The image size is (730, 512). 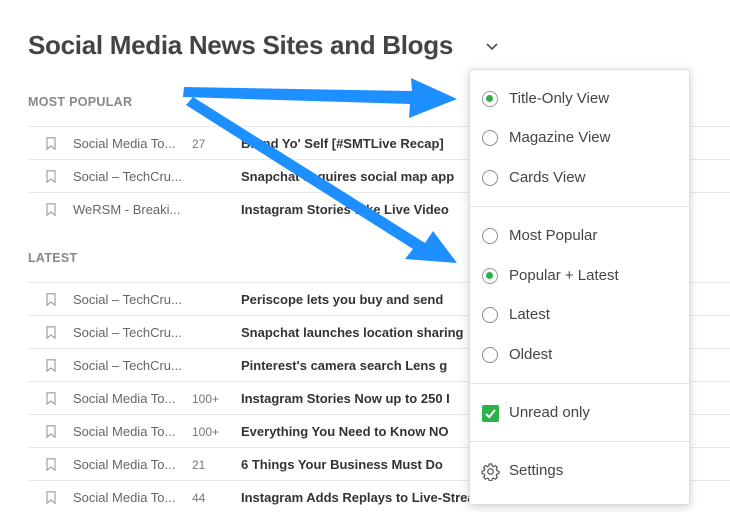 What do you see at coordinates (579, 471) in the screenshot?
I see `menu-item-settings: Settings` at bounding box center [579, 471].